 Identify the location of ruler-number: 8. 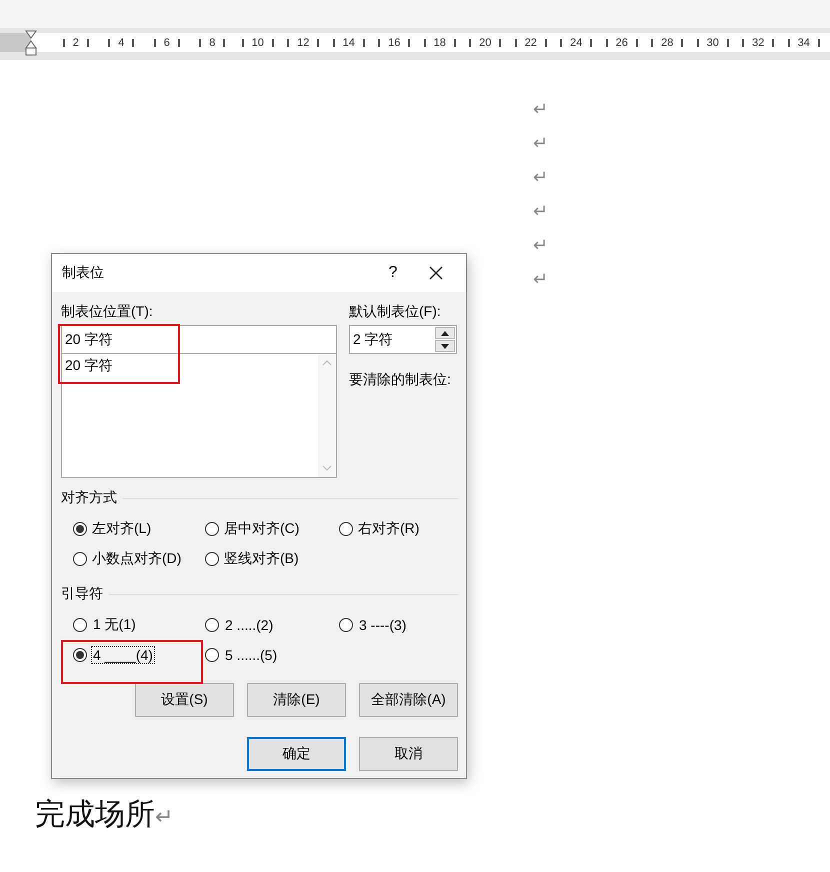
(212, 42).